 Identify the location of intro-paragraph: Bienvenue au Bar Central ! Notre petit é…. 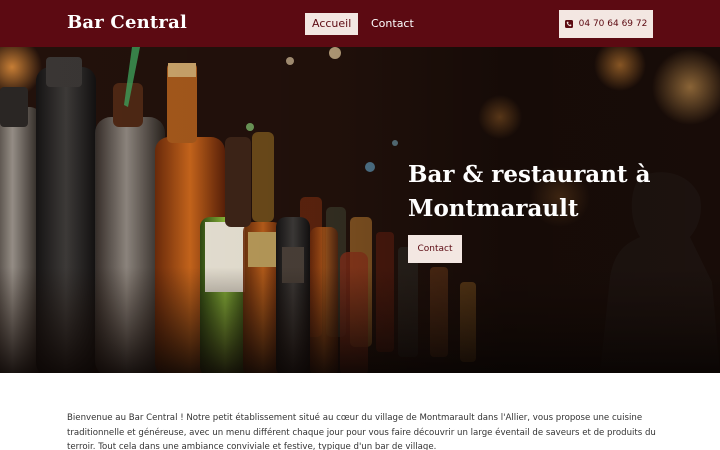
(361, 431).